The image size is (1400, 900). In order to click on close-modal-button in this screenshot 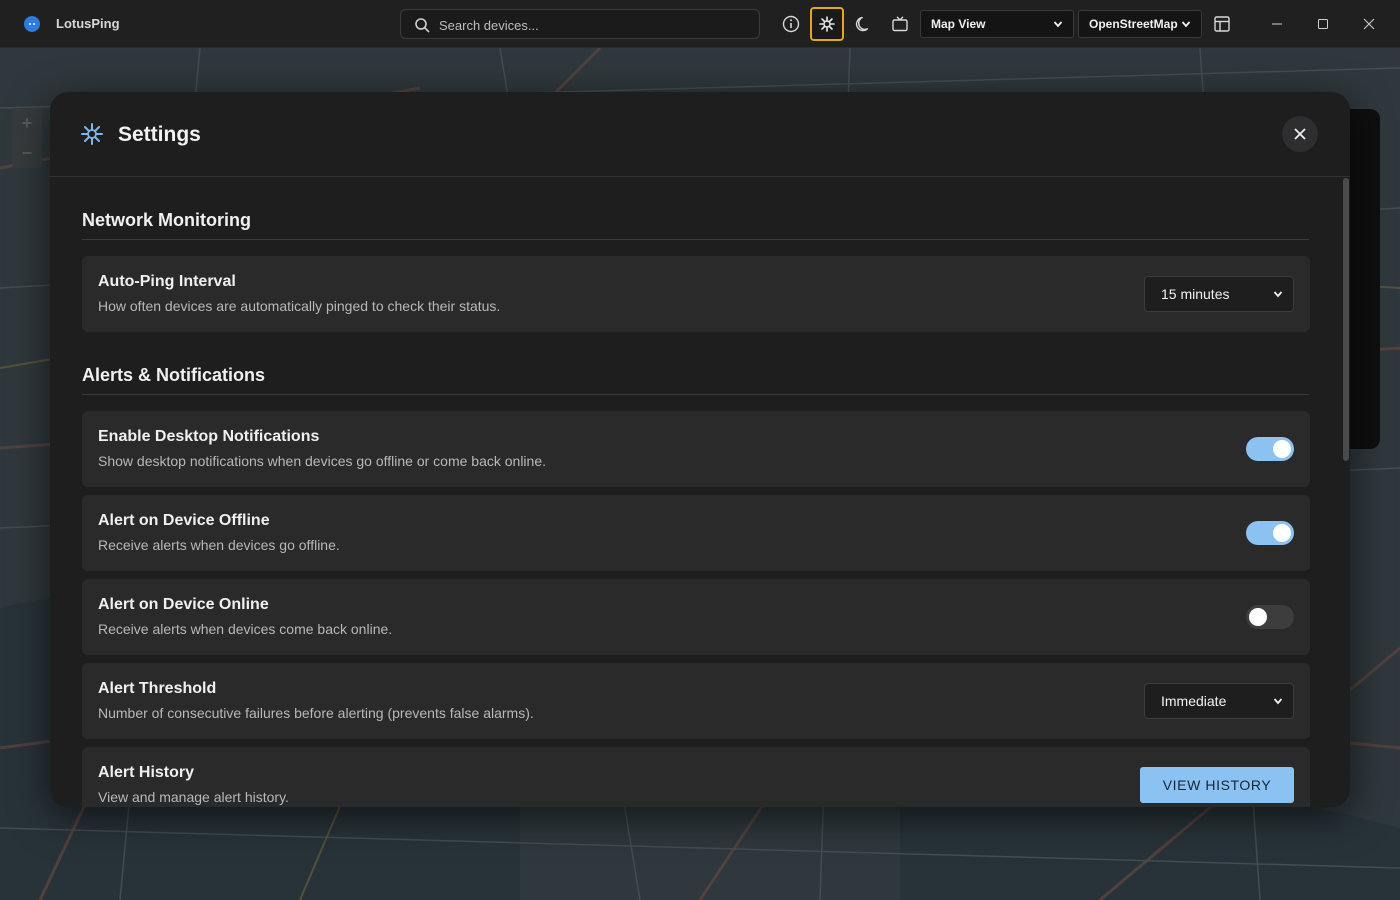, I will do `click(1300, 134)`.